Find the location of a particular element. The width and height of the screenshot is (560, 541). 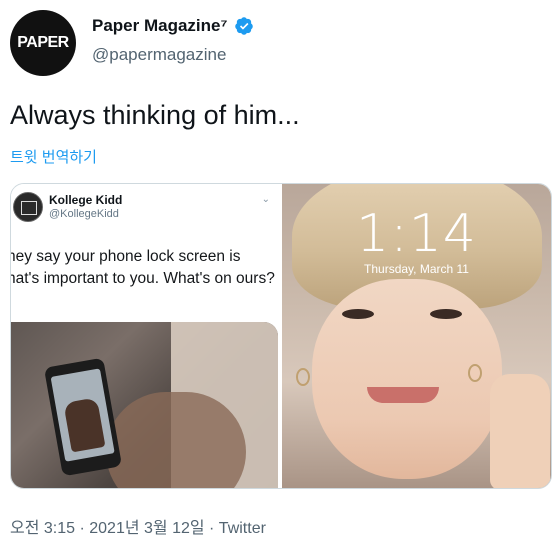

quoted-name: Kollege Kidd is located at coordinates (86, 200).